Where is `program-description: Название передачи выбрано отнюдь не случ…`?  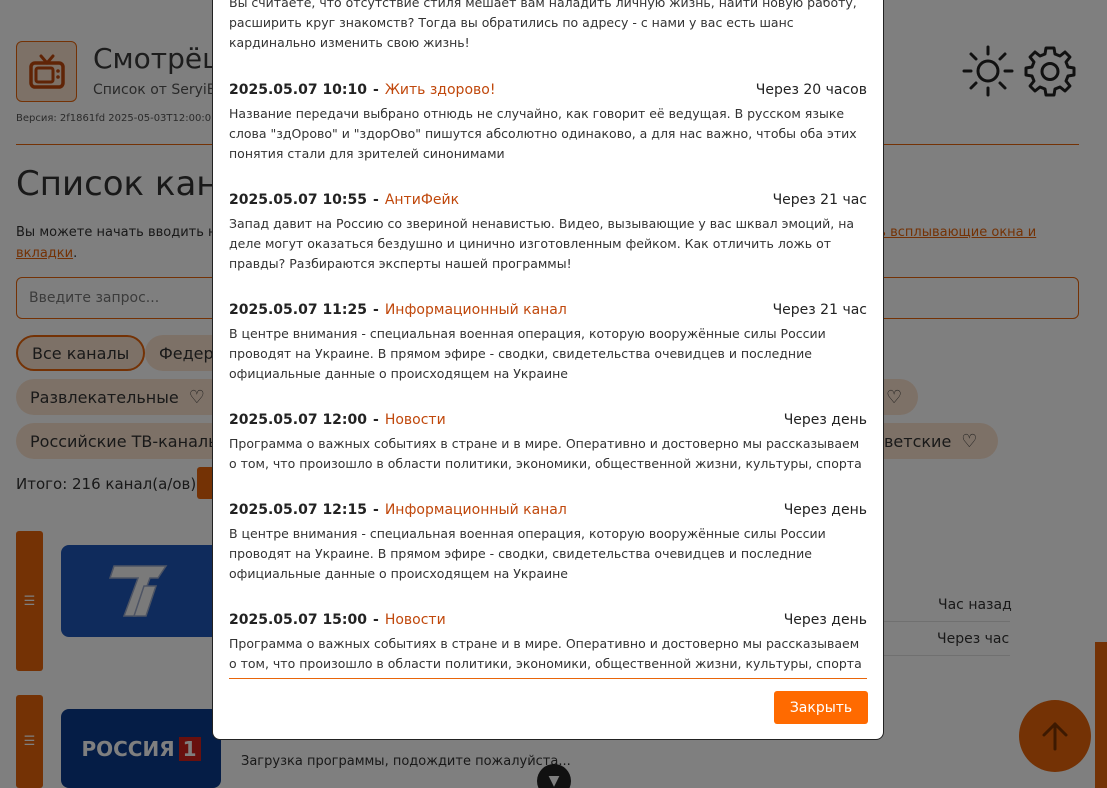
program-description: Название передачи выбрано отнюдь не случ… is located at coordinates (543, 133).